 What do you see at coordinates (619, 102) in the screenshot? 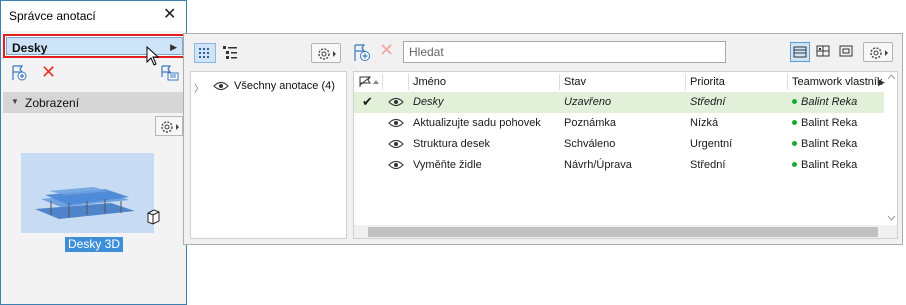
I see `table-row: ✔ Desky Uzavřeno Střední Balint Reka` at bounding box center [619, 102].